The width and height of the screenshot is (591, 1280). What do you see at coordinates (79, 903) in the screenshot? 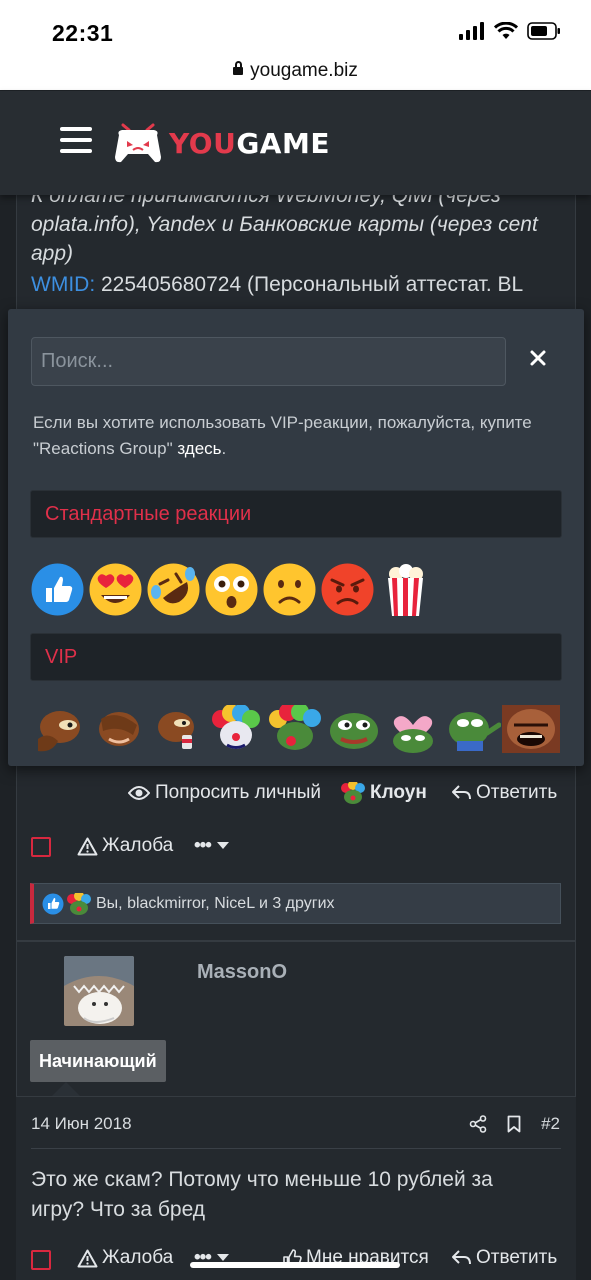
I see `clown-mini-icon` at bounding box center [79, 903].